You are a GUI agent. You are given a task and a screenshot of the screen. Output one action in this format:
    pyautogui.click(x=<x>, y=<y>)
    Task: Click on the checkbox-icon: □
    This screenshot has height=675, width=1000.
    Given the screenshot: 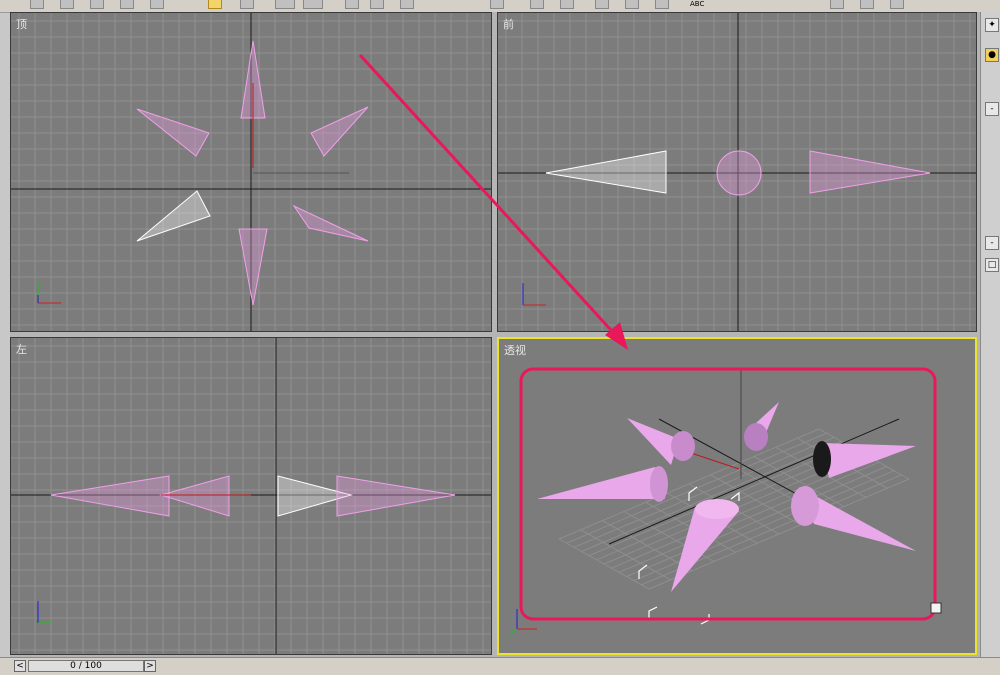 What is the action you would take?
    pyautogui.click(x=992, y=265)
    